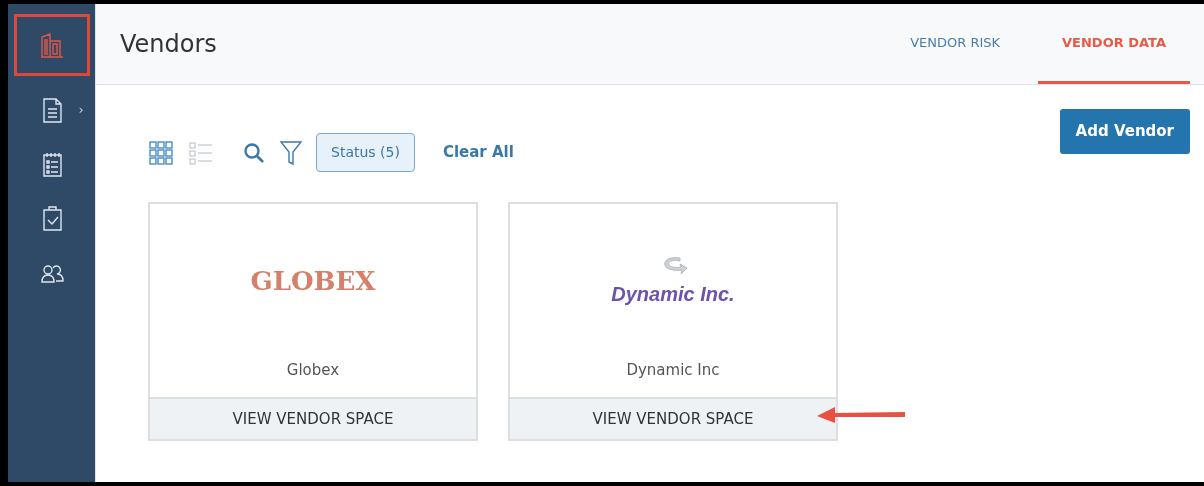  I want to click on status-filter-chip: Status (5), so click(365, 152).